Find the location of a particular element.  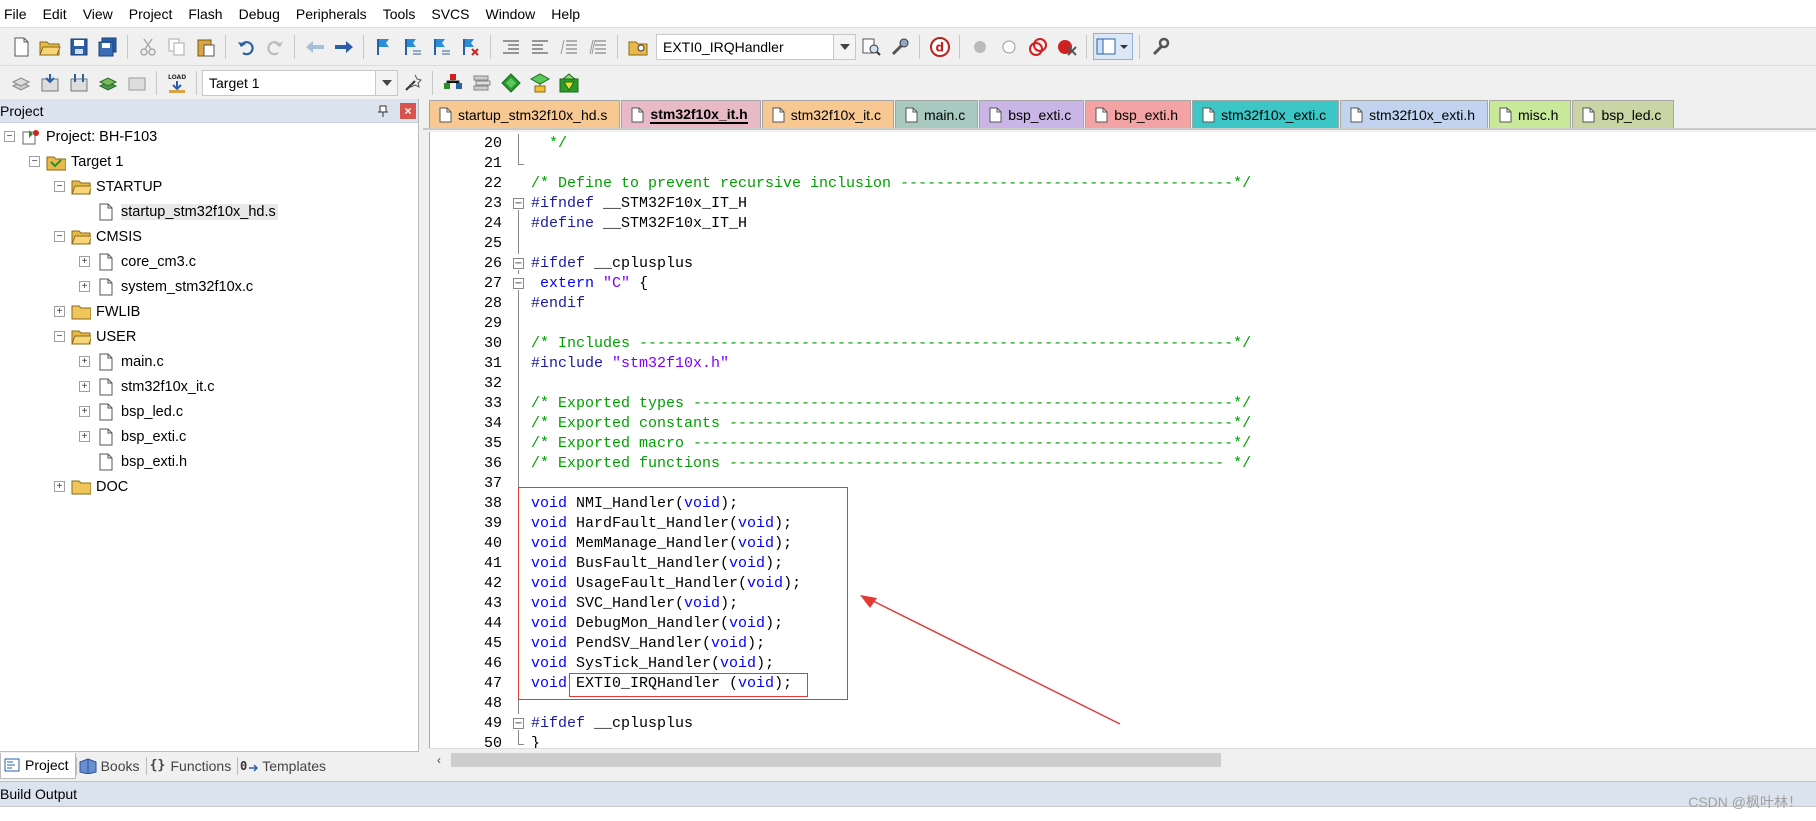

menu-file: File is located at coordinates (17, 14).